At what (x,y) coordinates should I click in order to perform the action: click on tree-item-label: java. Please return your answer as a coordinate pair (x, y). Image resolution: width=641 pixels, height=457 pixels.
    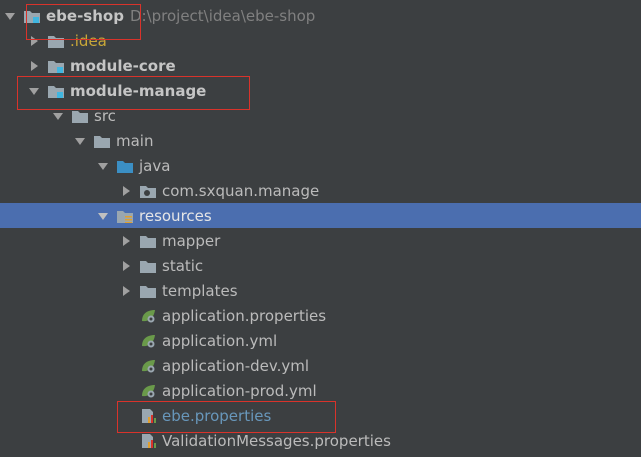
    Looking at the image, I should click on (155, 165).